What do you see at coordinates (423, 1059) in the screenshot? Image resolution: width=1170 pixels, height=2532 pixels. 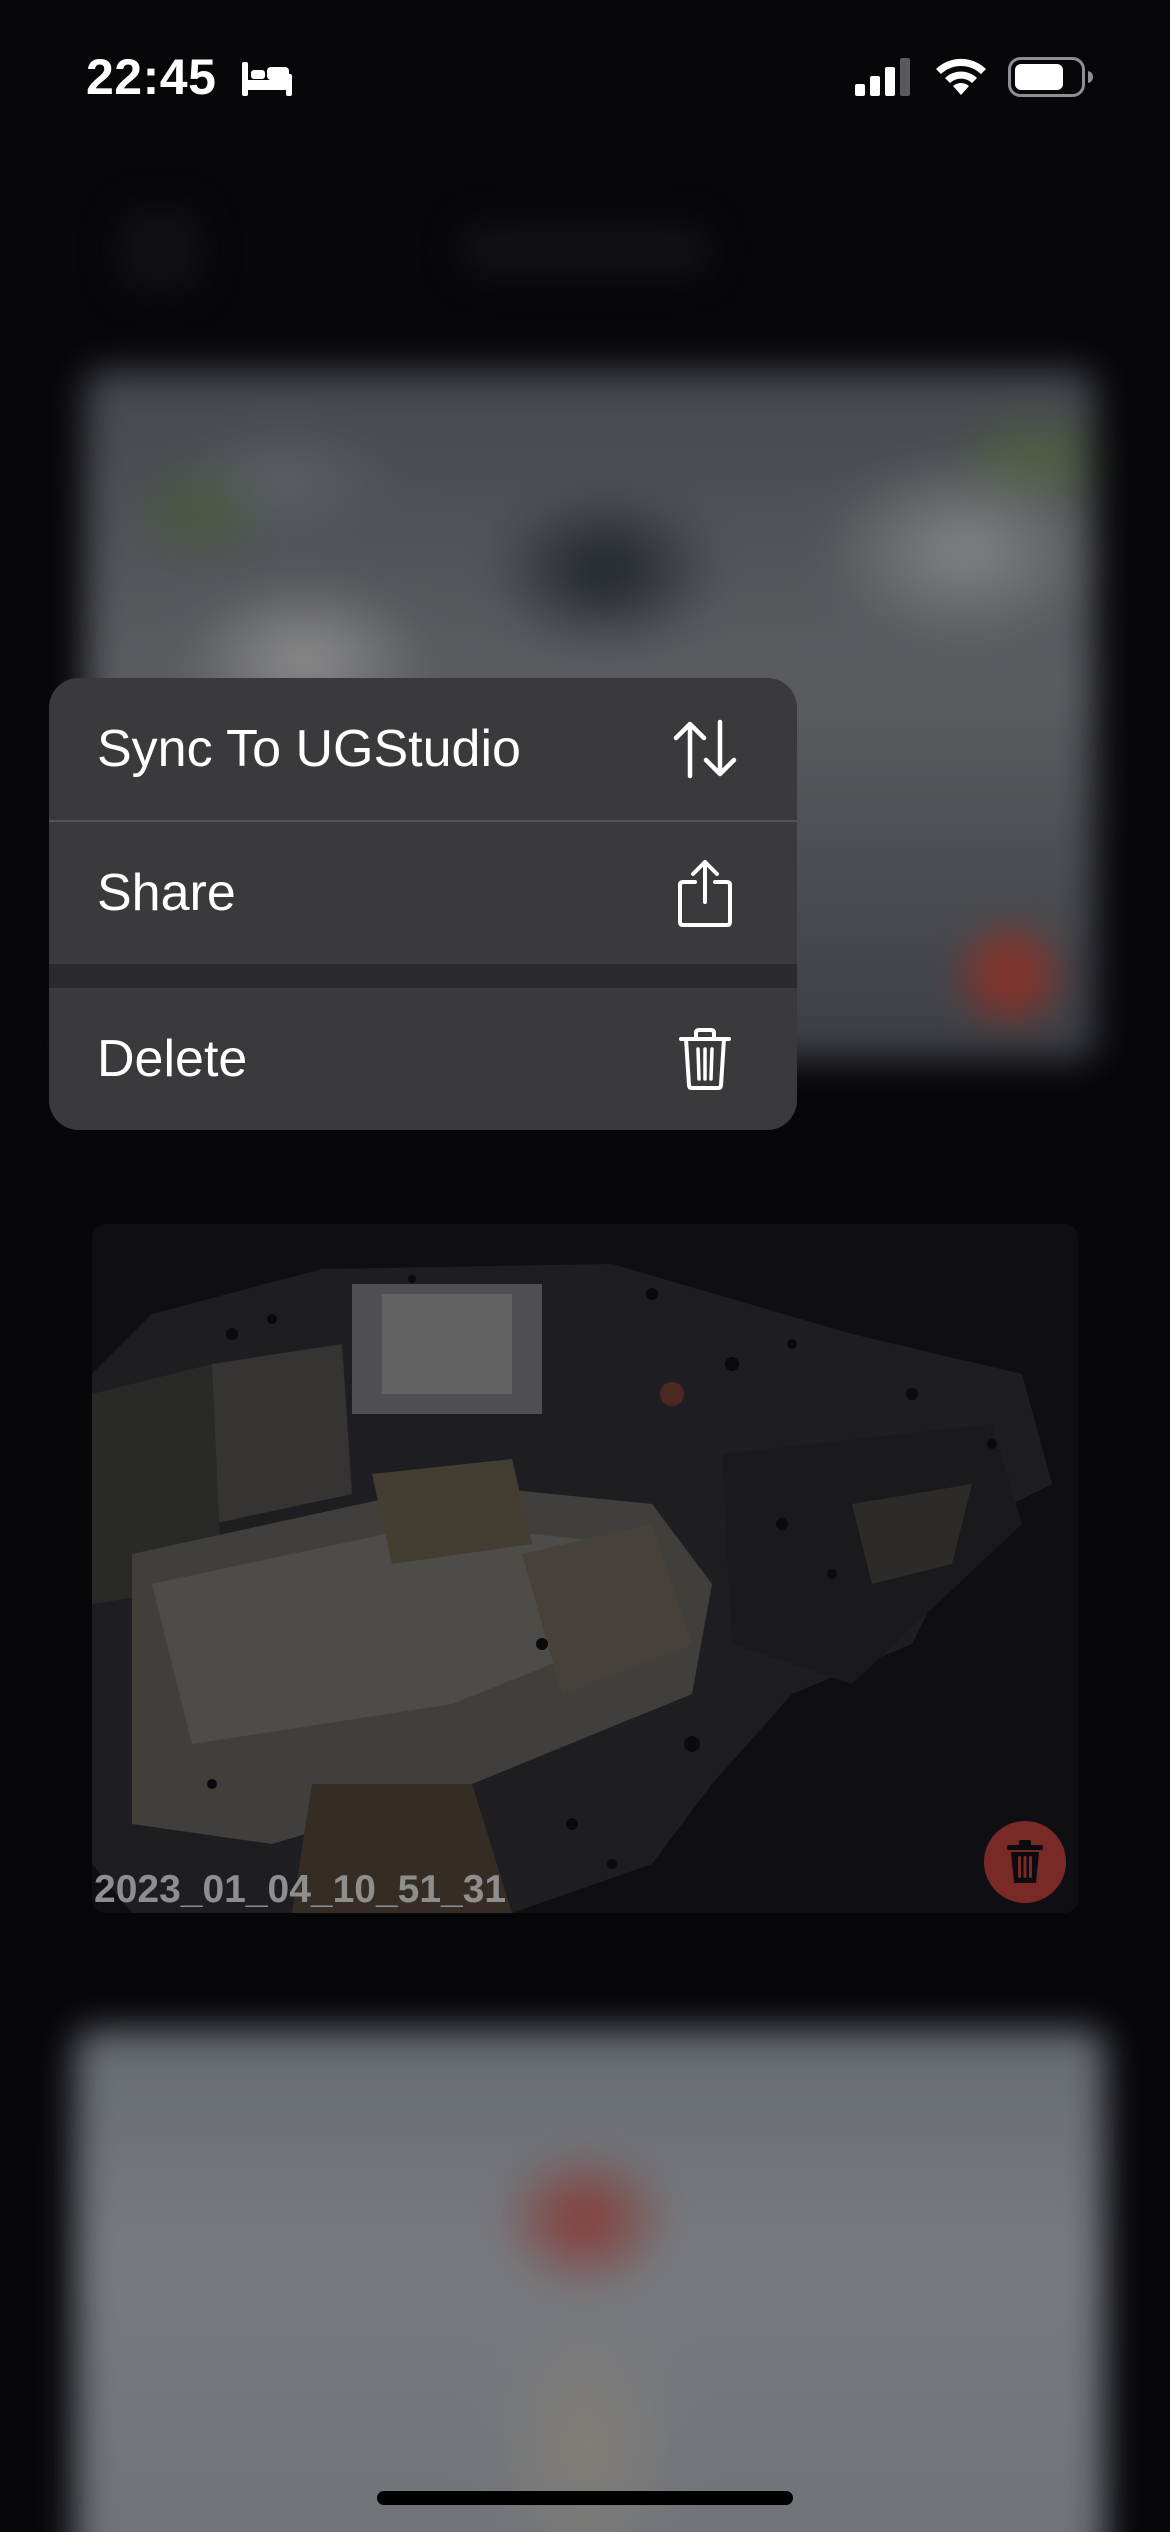 I see `menu-item-delete: Delete` at bounding box center [423, 1059].